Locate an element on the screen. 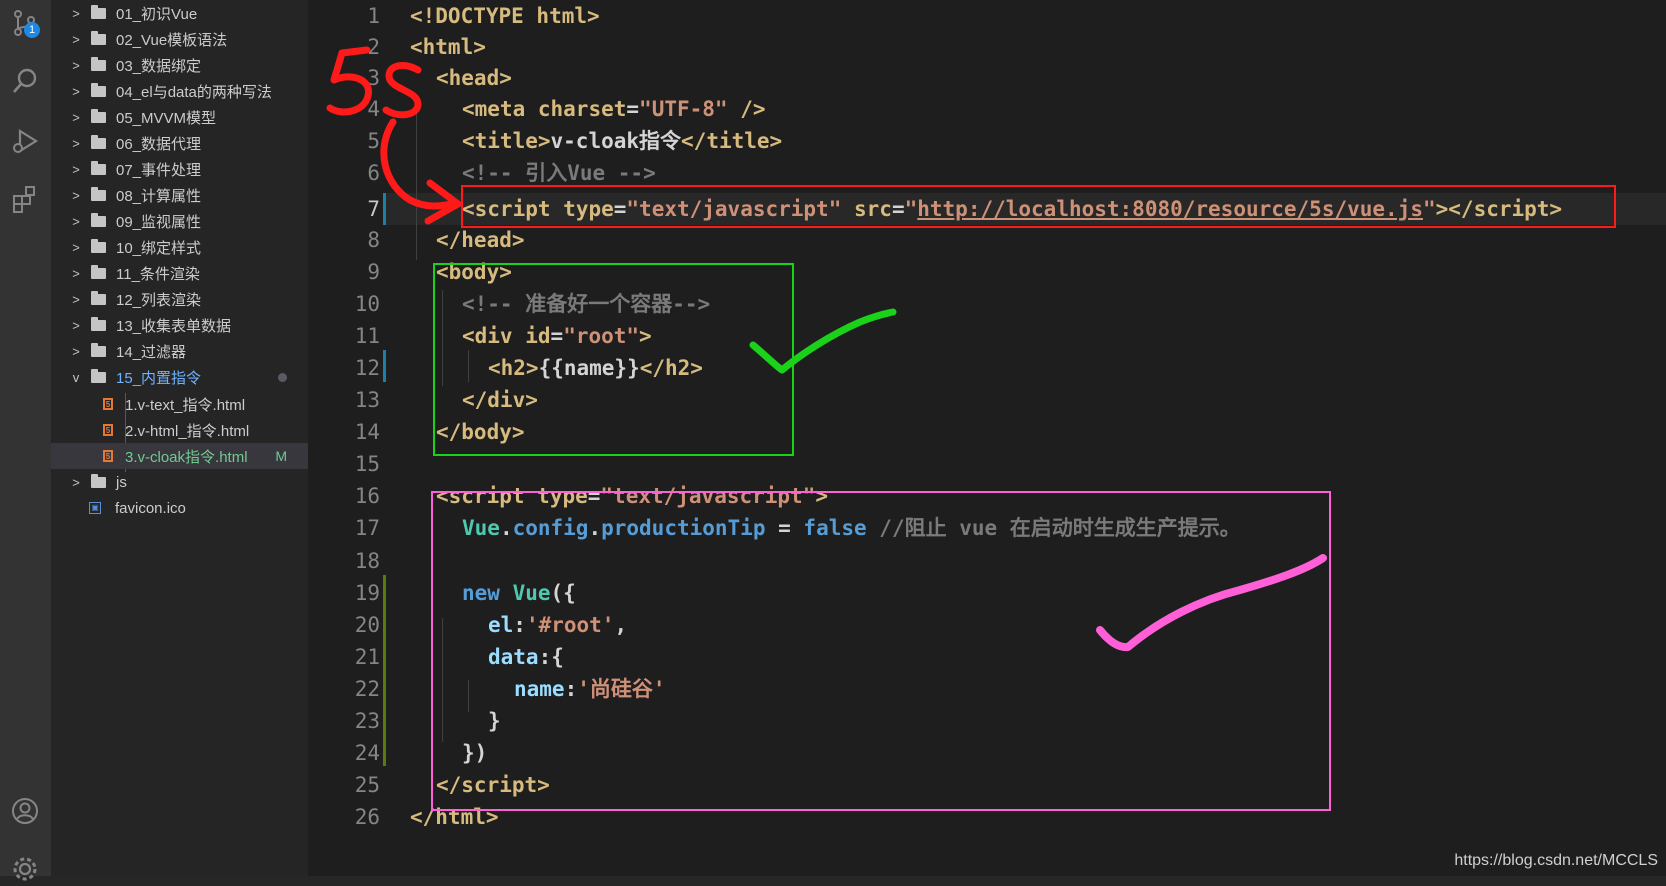 The image size is (1666, 886). folder-row: >01_初识Vue is located at coordinates (179, 13).